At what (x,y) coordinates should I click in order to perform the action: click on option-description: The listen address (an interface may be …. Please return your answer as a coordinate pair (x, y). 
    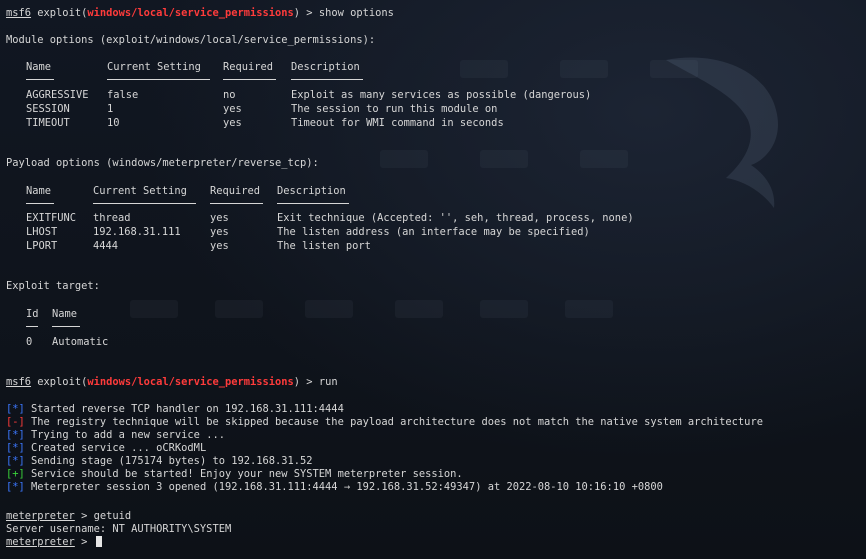
    Looking at the image, I should click on (433, 232).